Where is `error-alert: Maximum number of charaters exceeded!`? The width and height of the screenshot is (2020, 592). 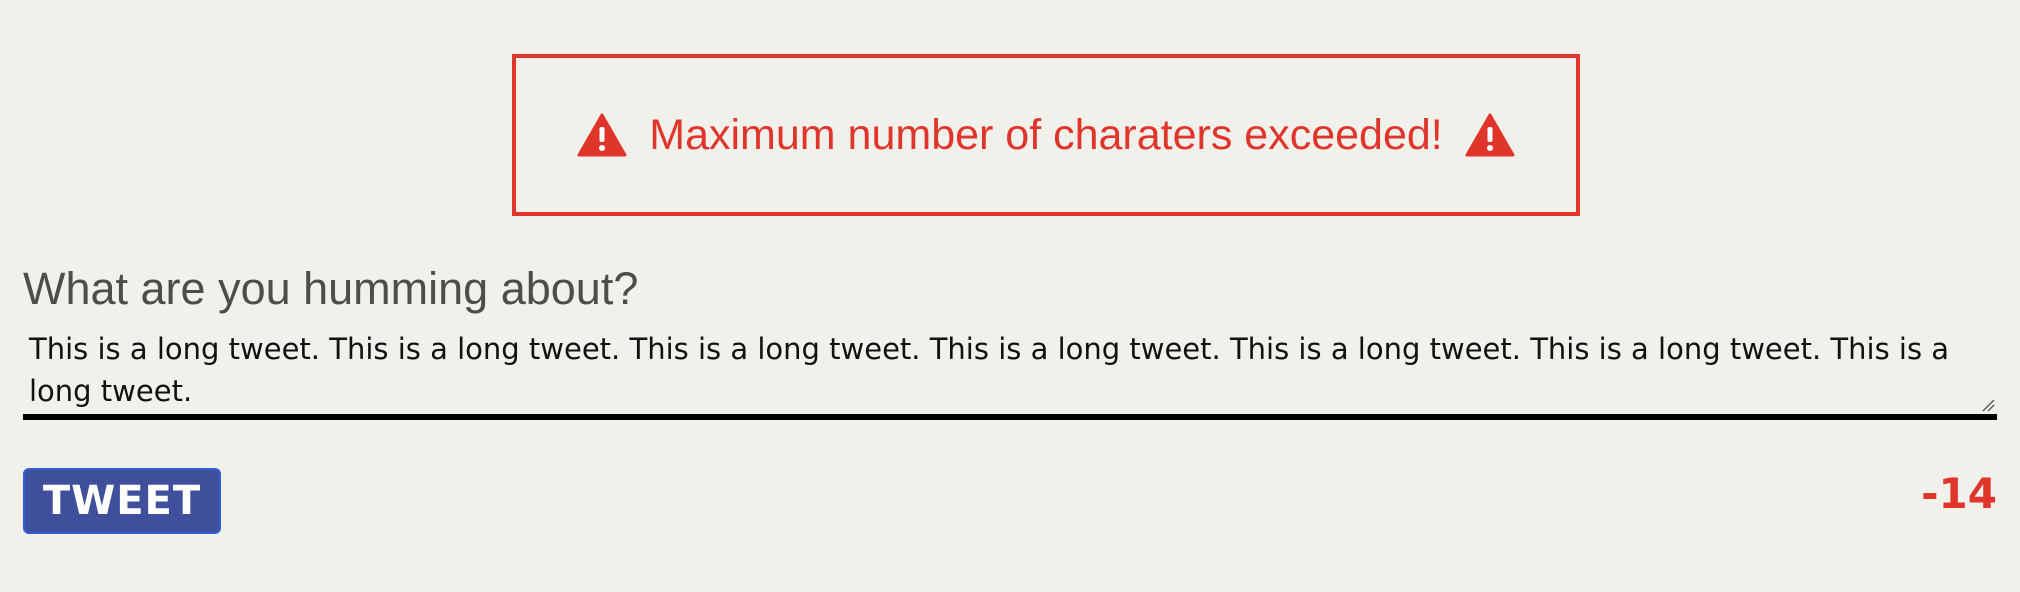 error-alert: Maximum number of charaters exceeded! is located at coordinates (1046, 135).